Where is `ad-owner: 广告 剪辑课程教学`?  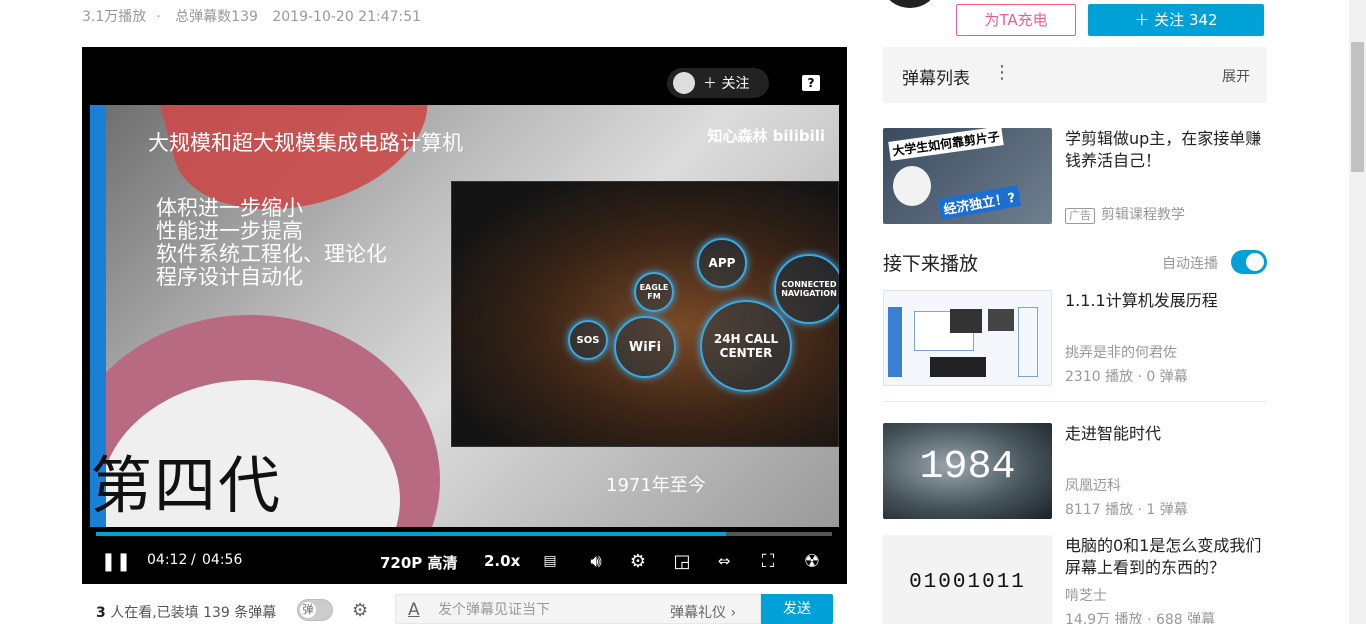
ad-owner: 广告 剪辑课程教学 is located at coordinates (1125, 214).